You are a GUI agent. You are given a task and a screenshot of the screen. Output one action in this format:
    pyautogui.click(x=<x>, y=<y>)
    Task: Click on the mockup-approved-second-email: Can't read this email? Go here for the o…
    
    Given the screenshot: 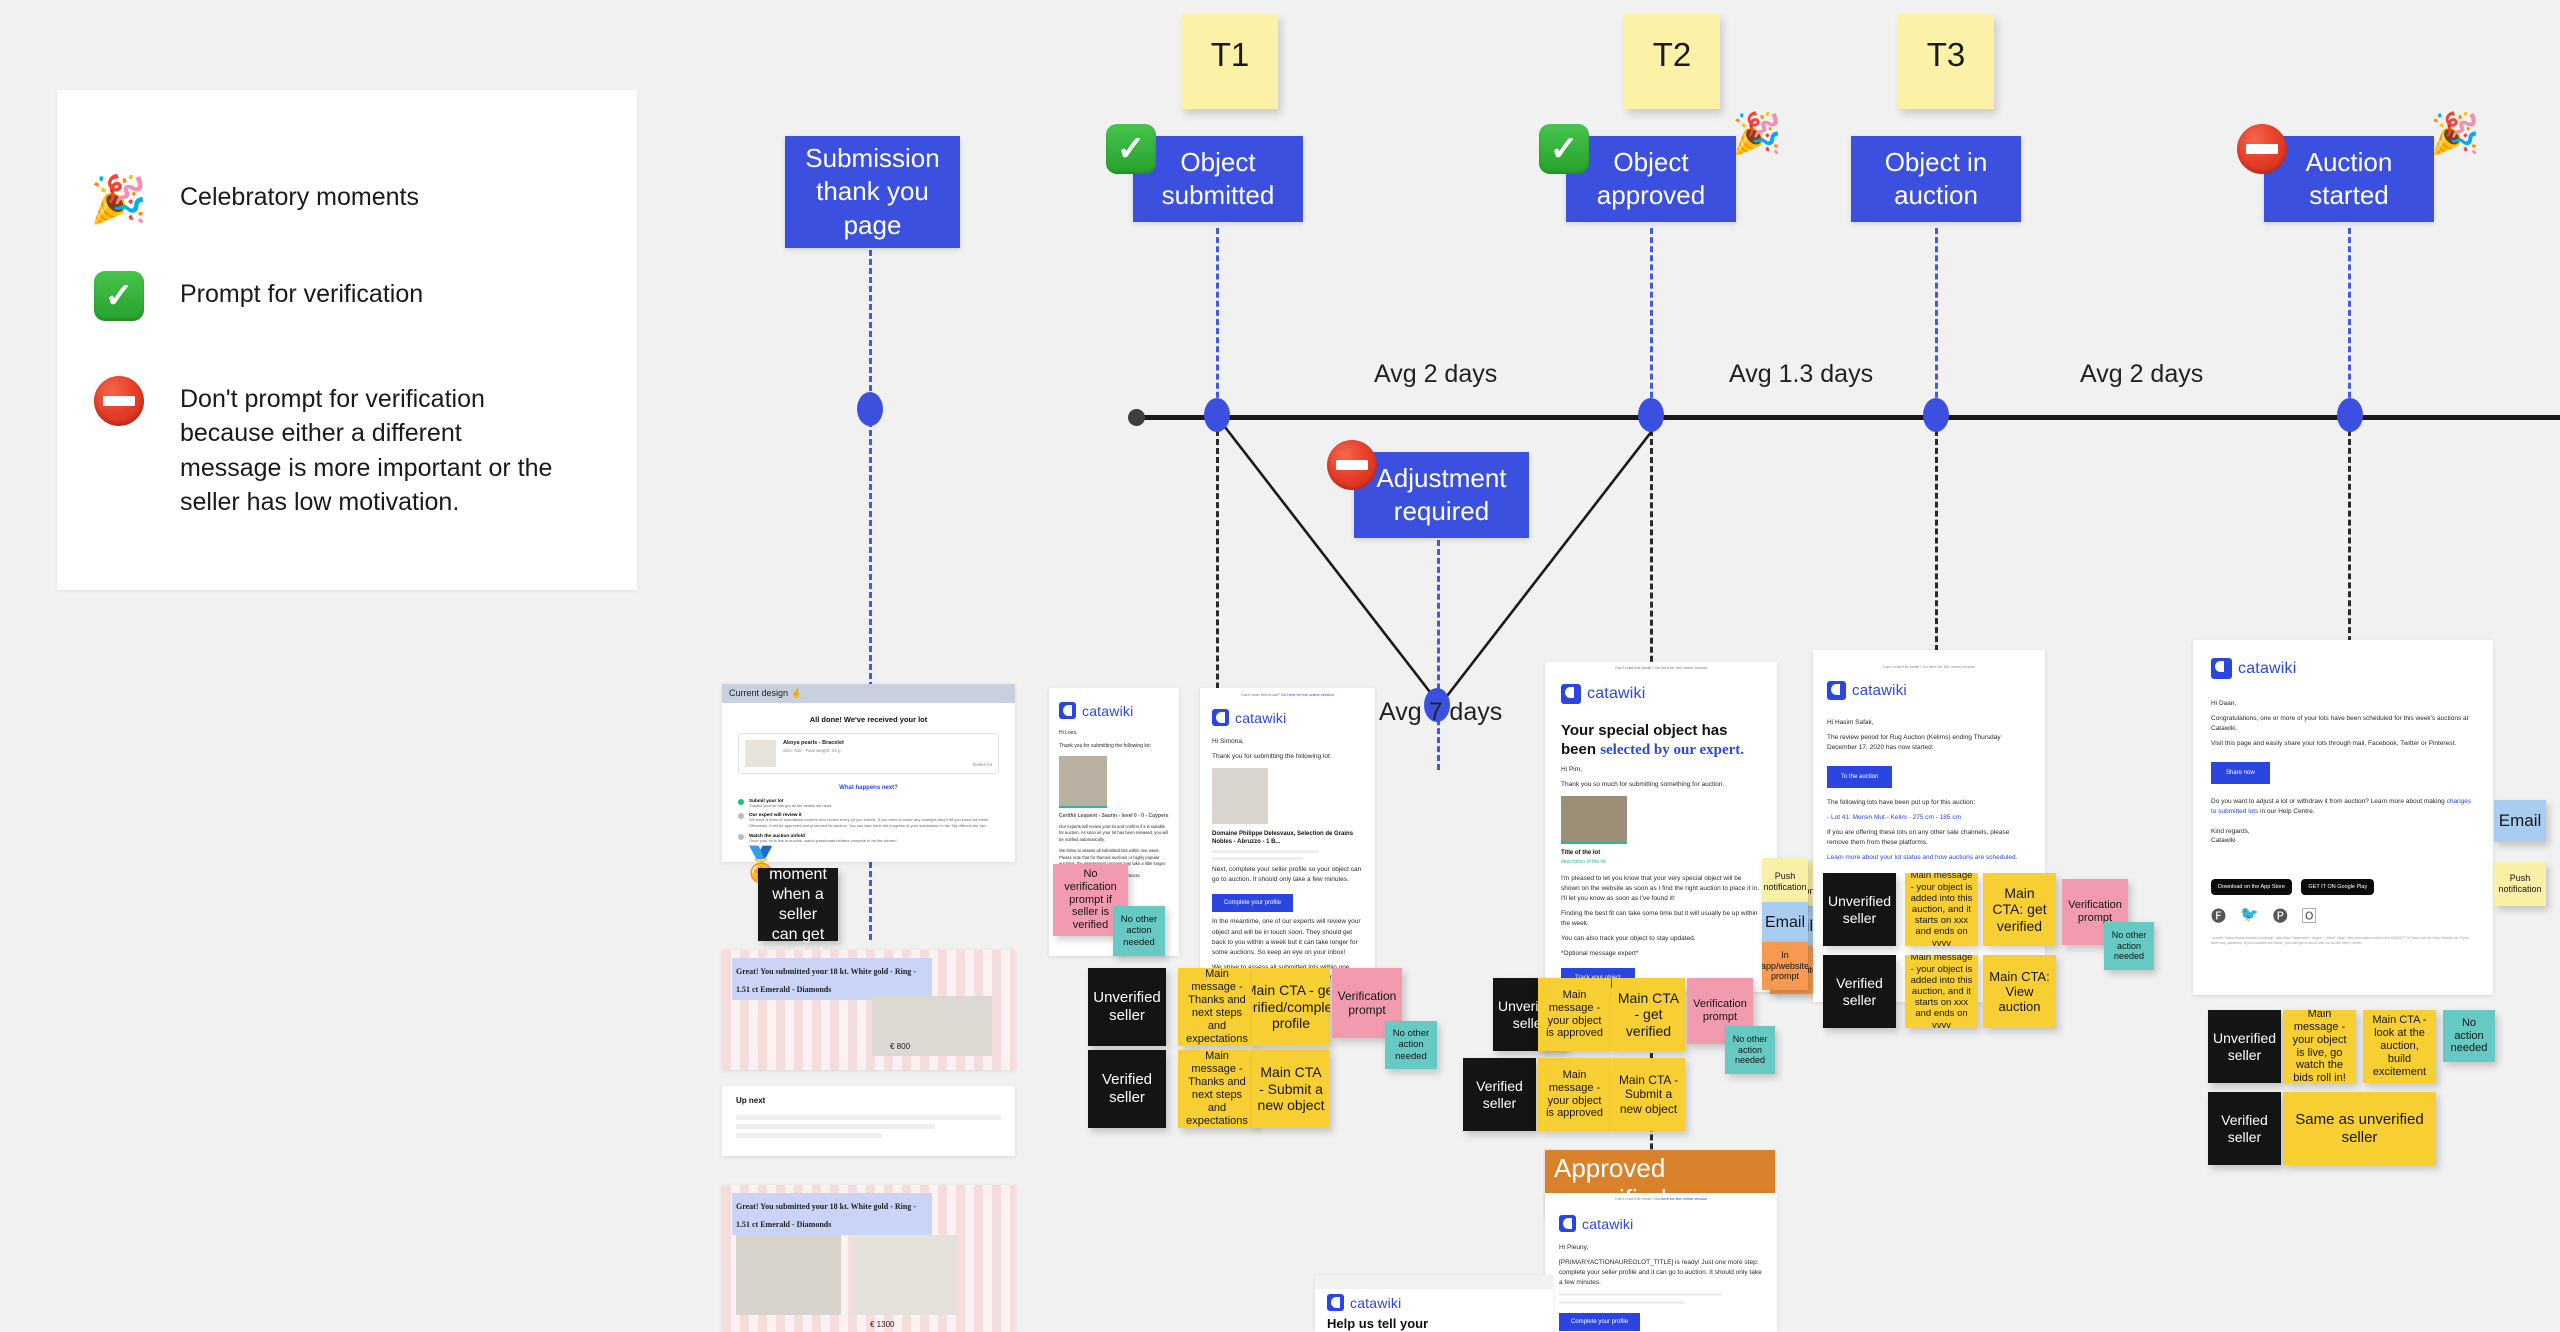 What is the action you would take?
    pyautogui.click(x=1661, y=1262)
    